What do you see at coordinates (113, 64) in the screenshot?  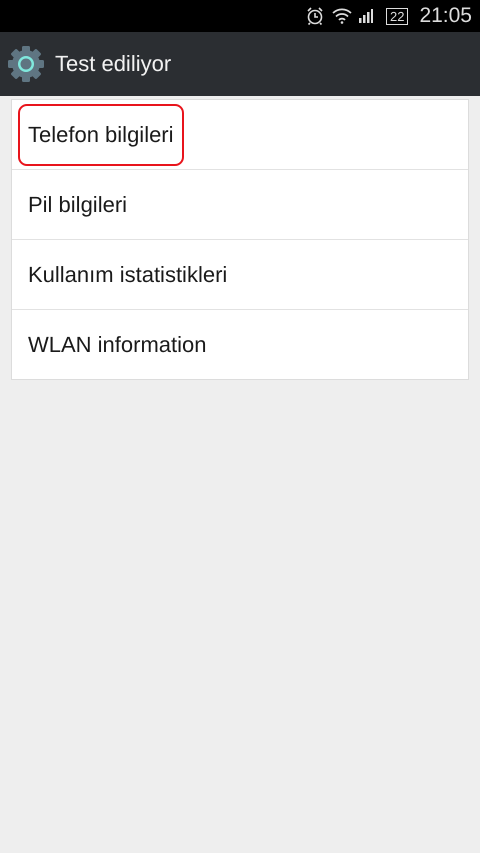 I see `app-title: Test ediliyor` at bounding box center [113, 64].